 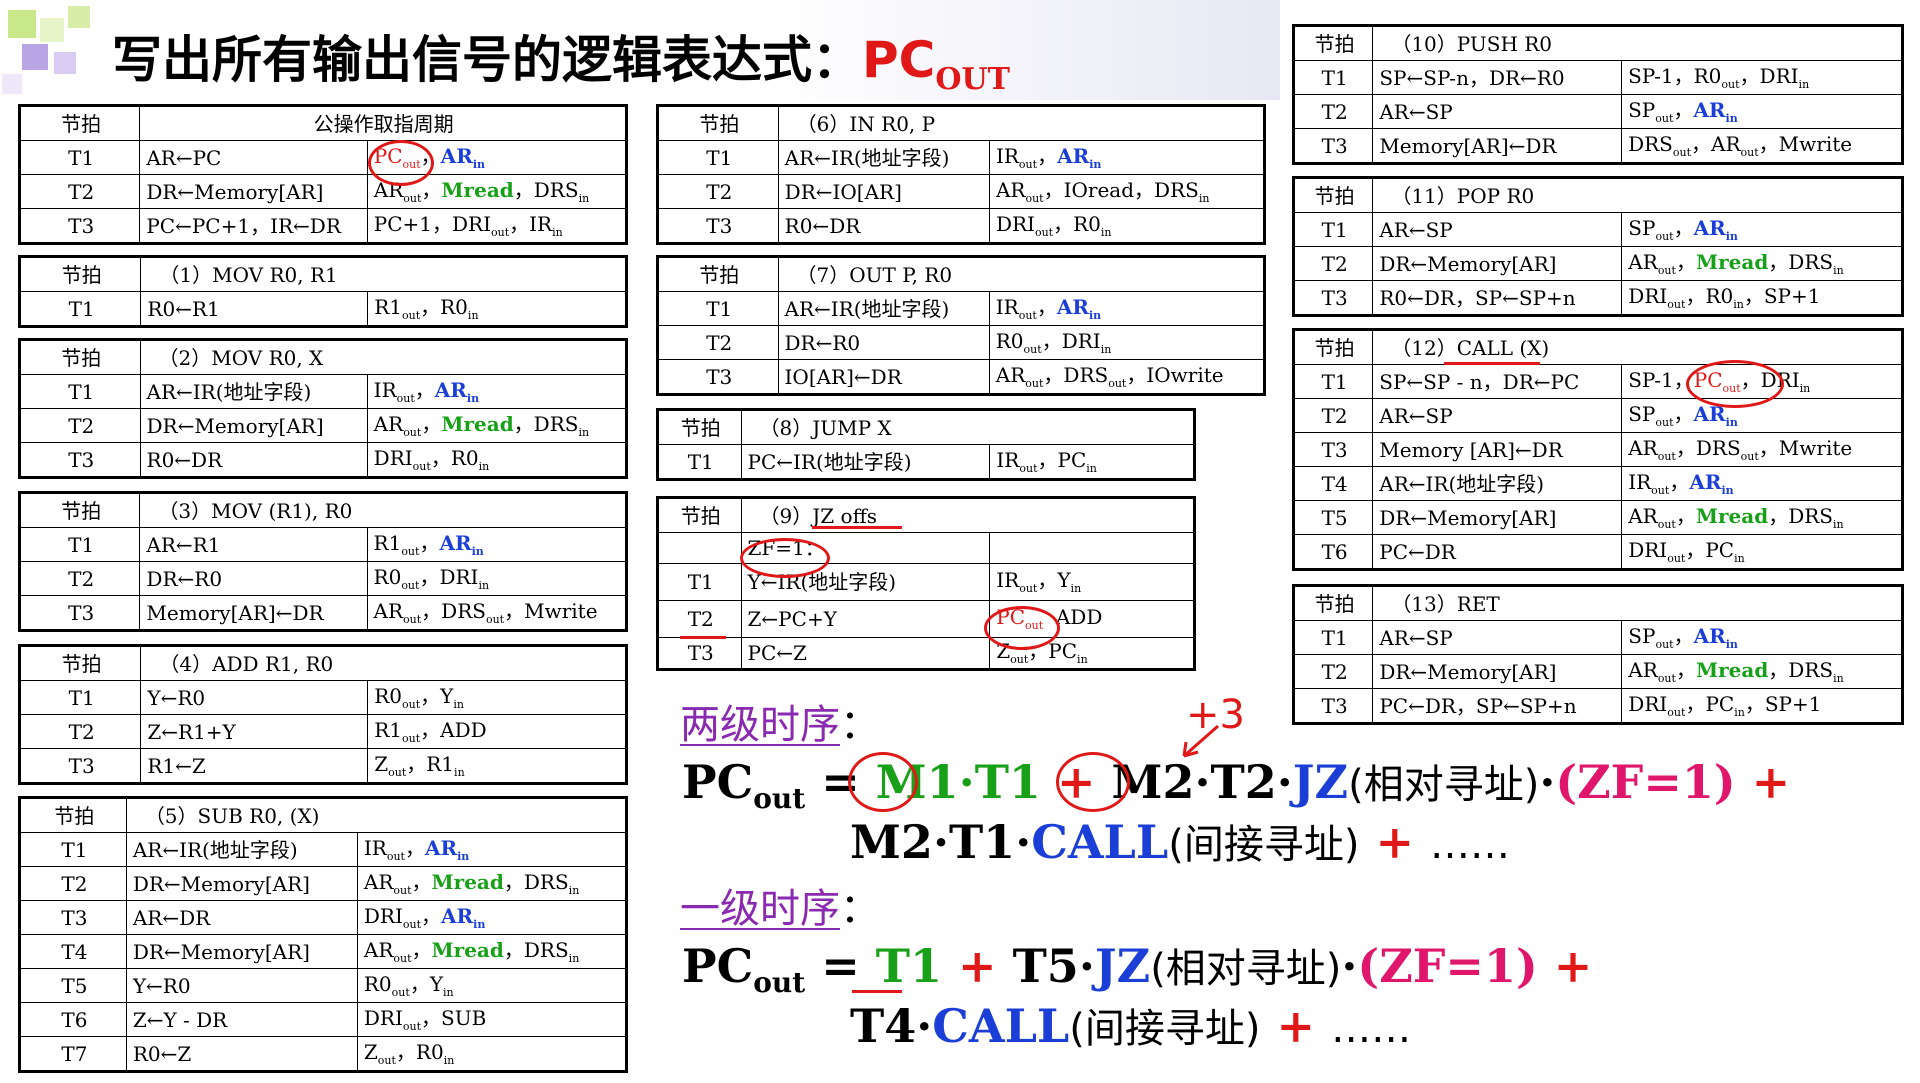 What do you see at coordinates (1021, 123) in the screenshot?
I see `header-instruction: （6）IN R0, P` at bounding box center [1021, 123].